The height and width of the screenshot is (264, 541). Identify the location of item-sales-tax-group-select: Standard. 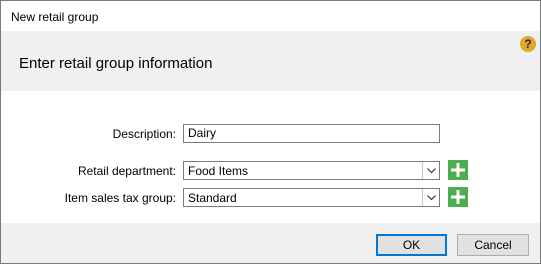
(311, 197).